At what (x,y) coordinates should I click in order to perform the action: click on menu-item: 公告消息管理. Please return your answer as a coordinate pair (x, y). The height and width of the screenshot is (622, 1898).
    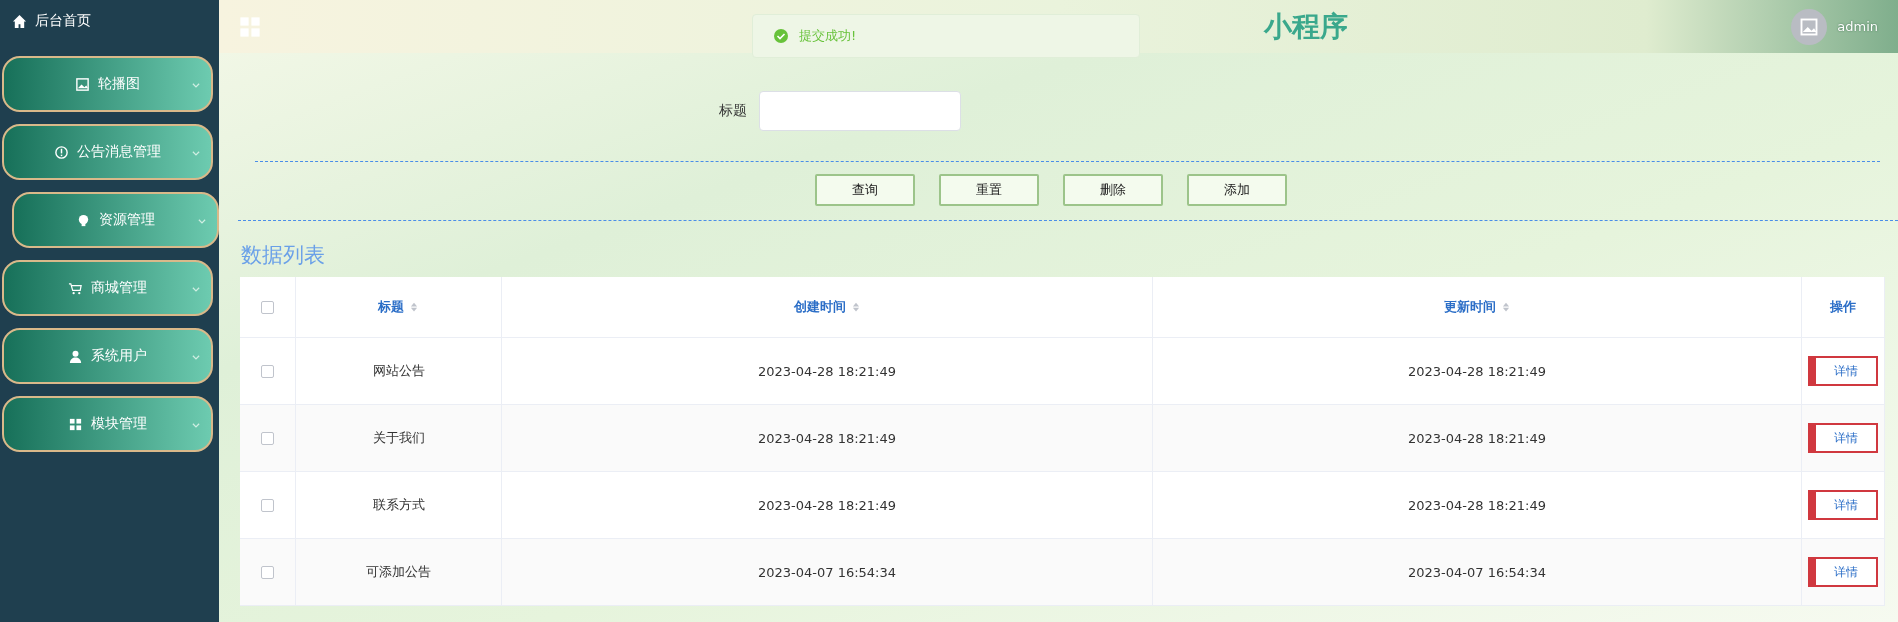
    Looking at the image, I should click on (107, 152).